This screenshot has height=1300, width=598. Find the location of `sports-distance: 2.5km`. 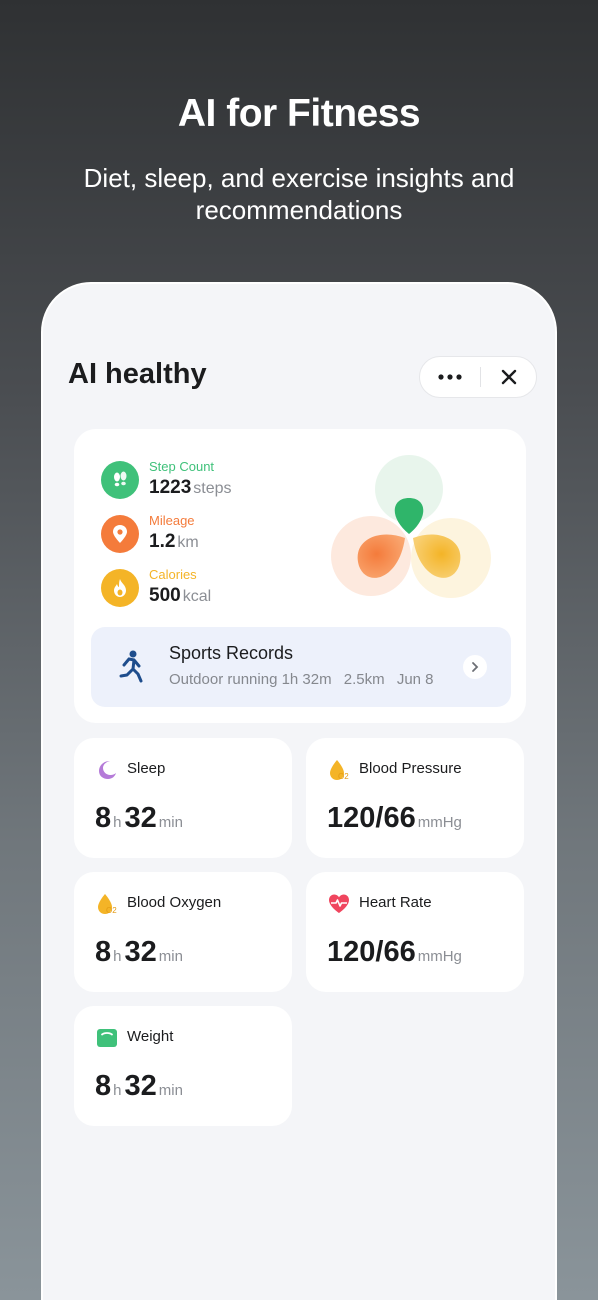

sports-distance: 2.5km is located at coordinates (364, 679).